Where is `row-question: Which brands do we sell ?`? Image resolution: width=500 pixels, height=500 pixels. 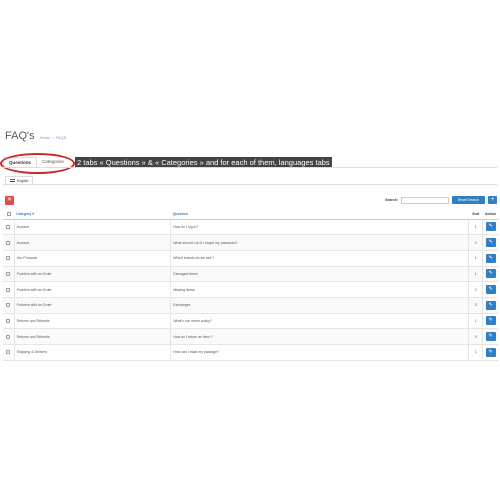
row-question: Which brands do we sell ? is located at coordinates (320, 258).